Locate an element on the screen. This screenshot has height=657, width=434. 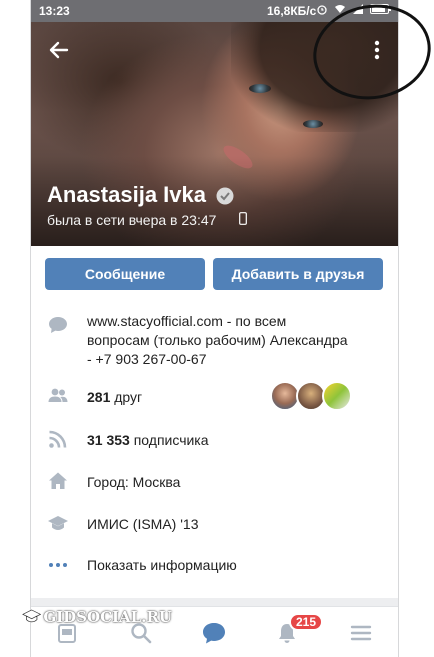
info-row-education: ИМИС (ISMA) '13 is located at coordinates (214, 525).